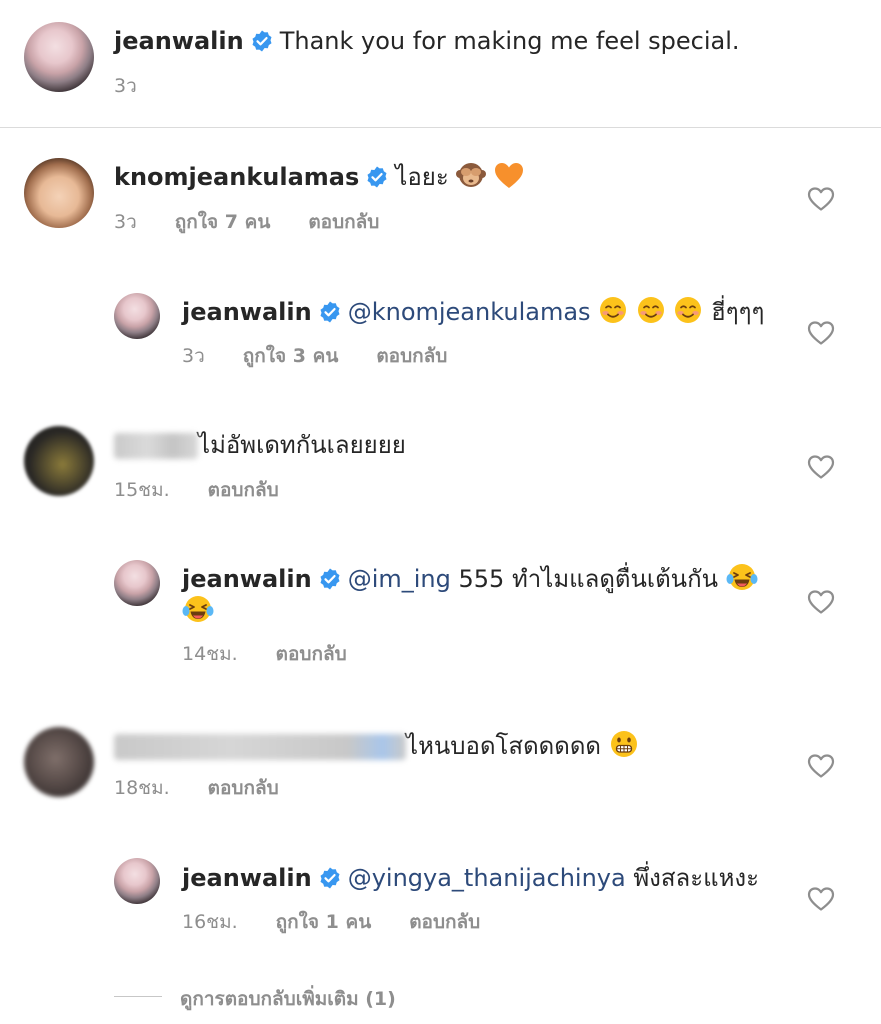 This screenshot has width=881, height=1024. Describe the element at coordinates (291, 356) in the screenshot. I see `likes-count: ถูกใจ 3 คน` at that location.